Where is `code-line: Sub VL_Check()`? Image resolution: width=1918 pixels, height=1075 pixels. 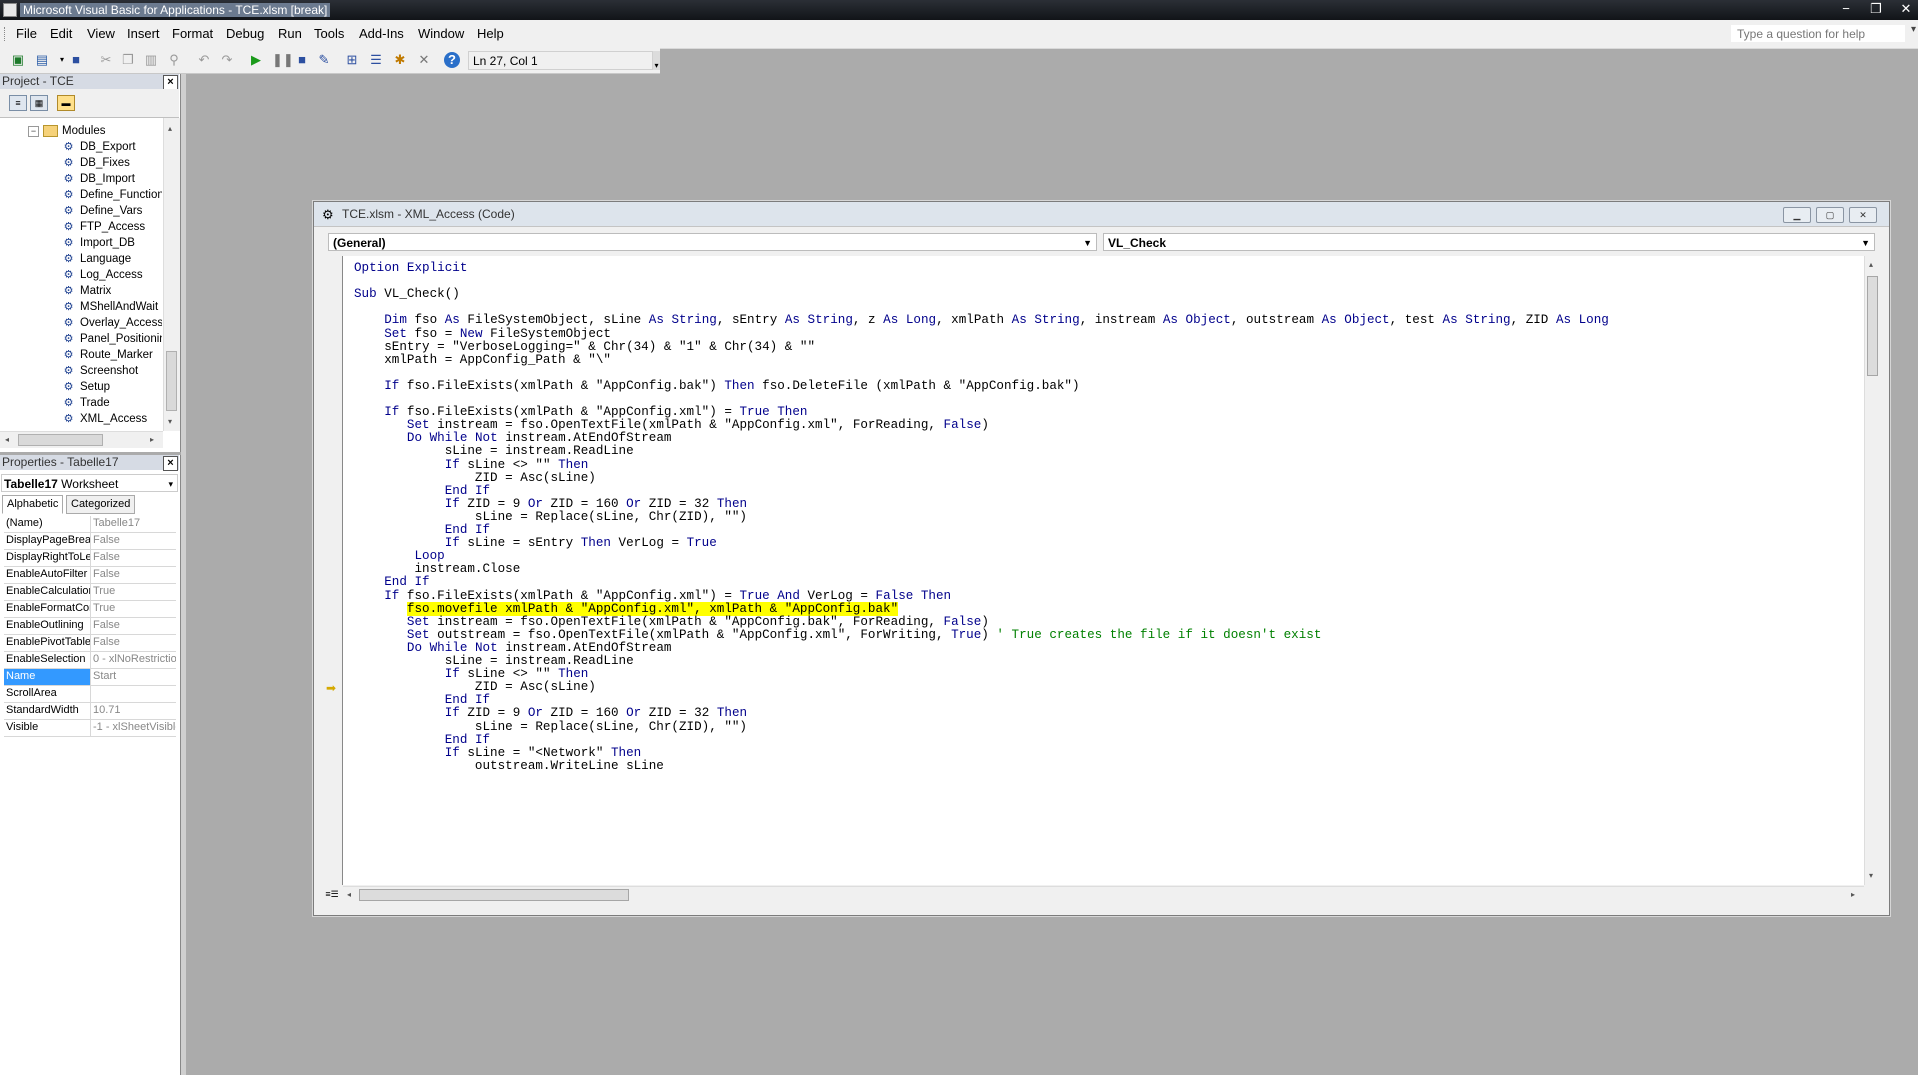 code-line: Sub VL_Check() is located at coordinates (407, 294).